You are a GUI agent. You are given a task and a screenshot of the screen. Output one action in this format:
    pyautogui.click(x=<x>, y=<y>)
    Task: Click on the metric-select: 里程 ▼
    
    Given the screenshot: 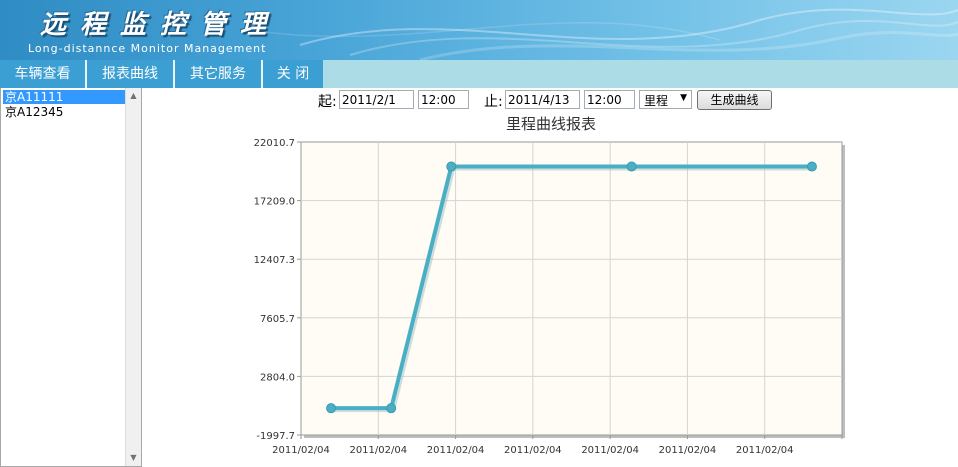 What is the action you would take?
    pyautogui.click(x=665, y=99)
    